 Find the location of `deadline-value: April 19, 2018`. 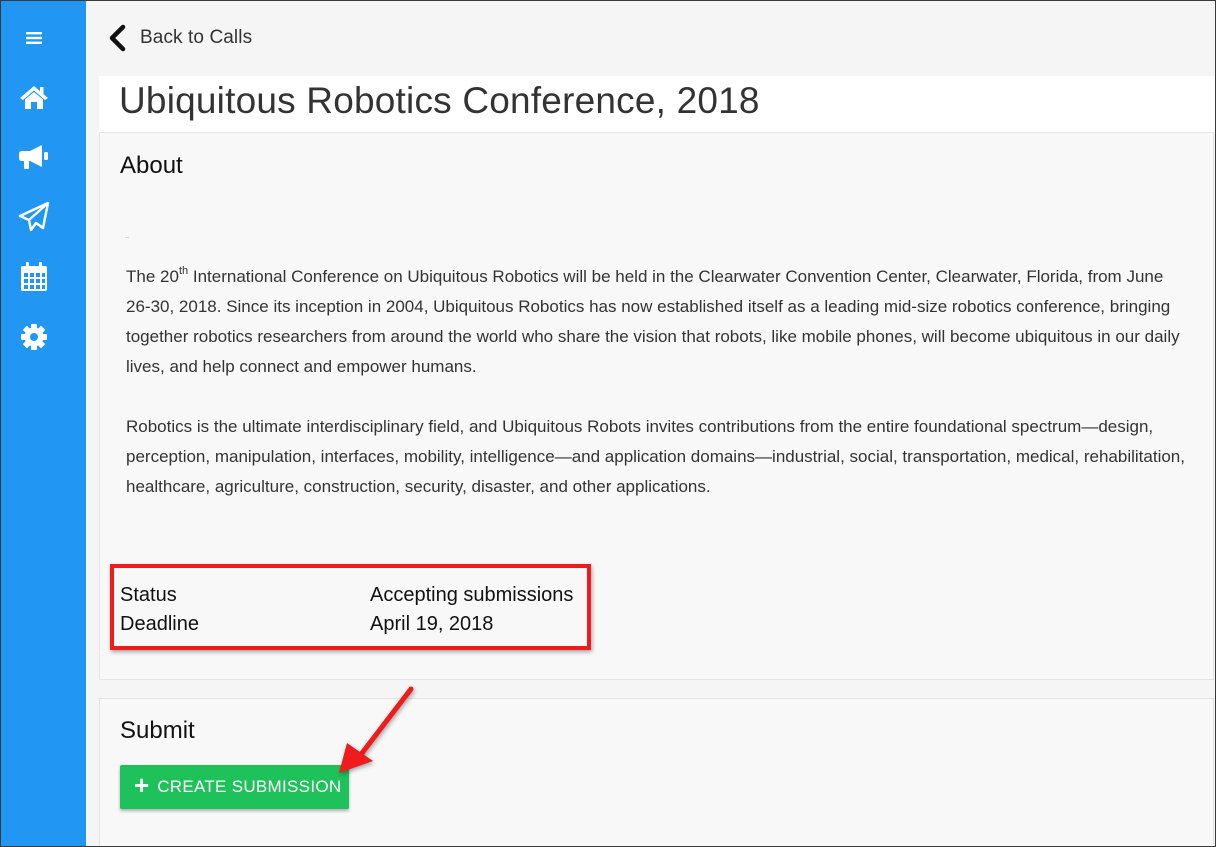

deadline-value: April 19, 2018 is located at coordinates (432, 624).